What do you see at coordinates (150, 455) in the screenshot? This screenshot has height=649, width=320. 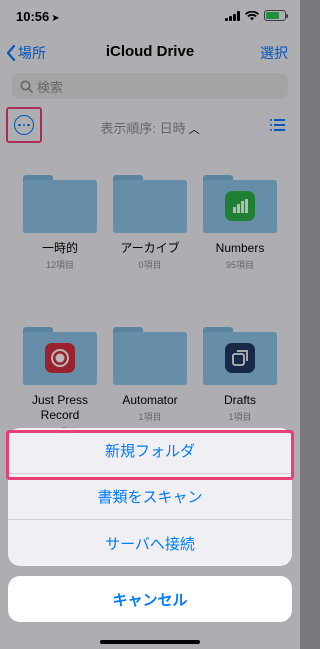 I see `new-folder-highlight` at bounding box center [150, 455].